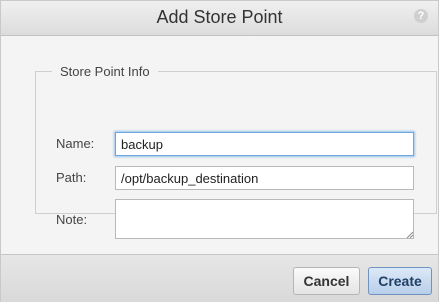  Describe the element at coordinates (400, 281) in the screenshot. I see `create-button: Create` at that location.